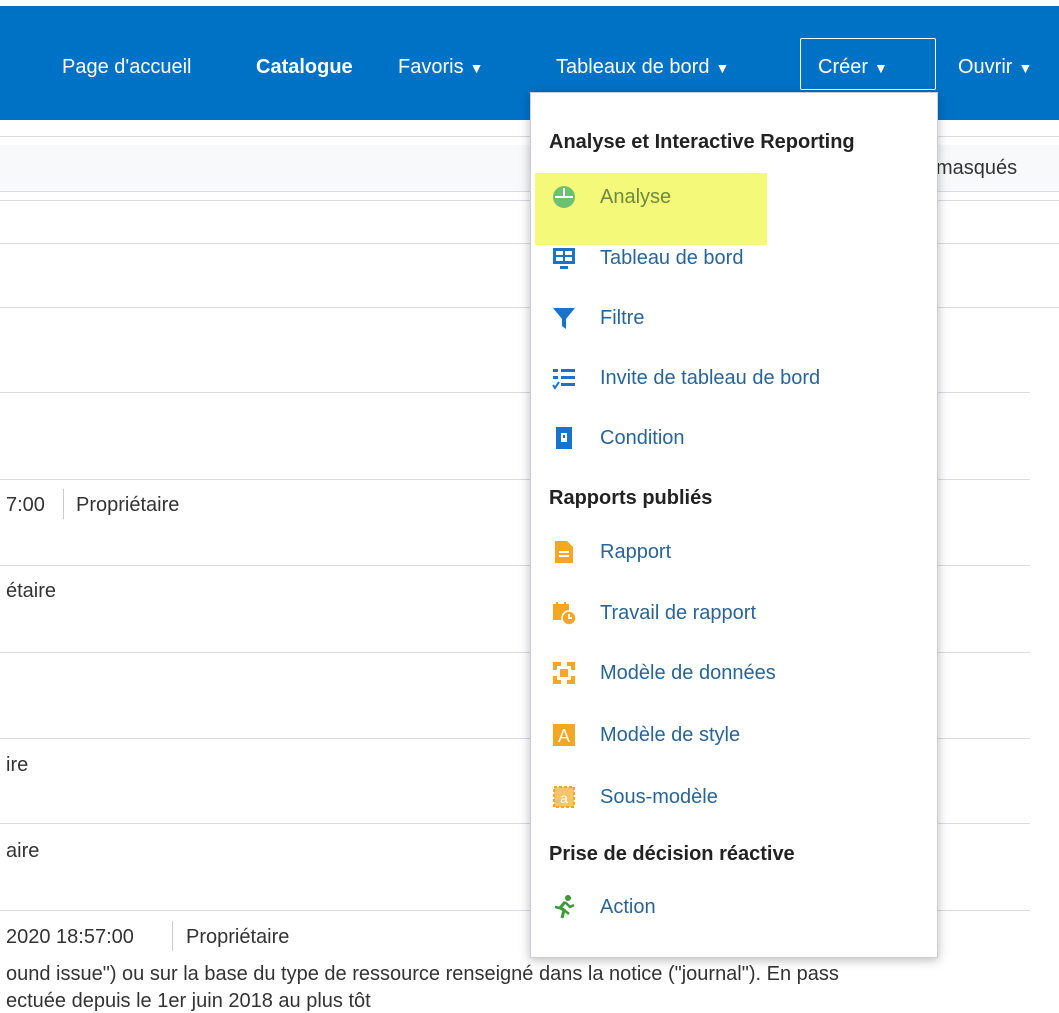 Image resolution: width=1059 pixels, height=1013 pixels. I want to click on nav-ouvrir-menu: Ouvrir ▼, so click(995, 67).